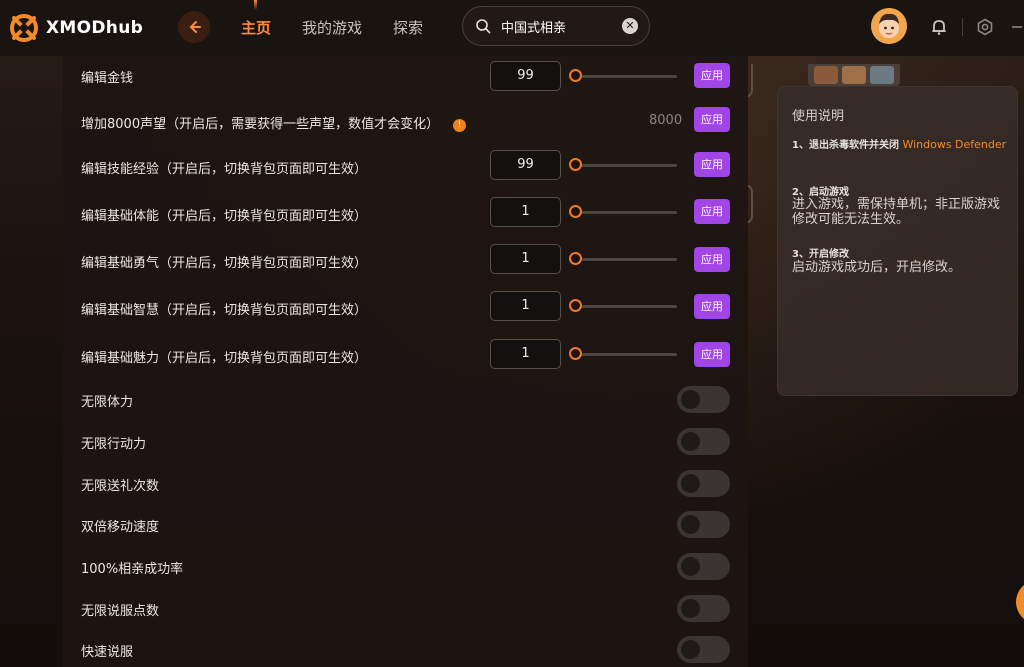 This screenshot has width=1024, height=667. I want to click on settings-gear-icon, so click(985, 27).